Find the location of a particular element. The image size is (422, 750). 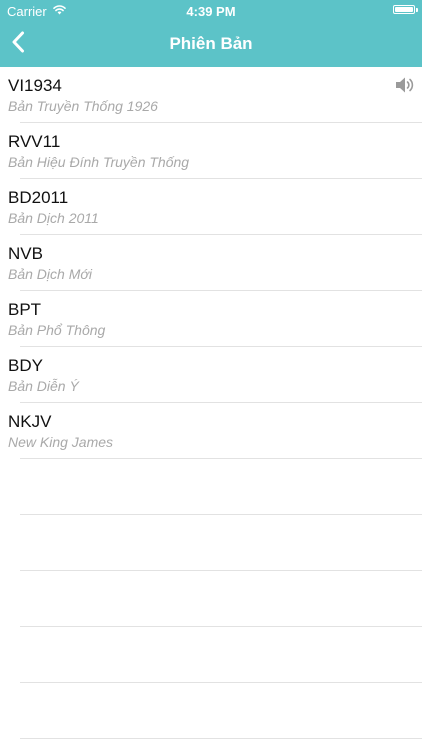

version-name: Bản Diễn Ý is located at coordinates (43, 386).